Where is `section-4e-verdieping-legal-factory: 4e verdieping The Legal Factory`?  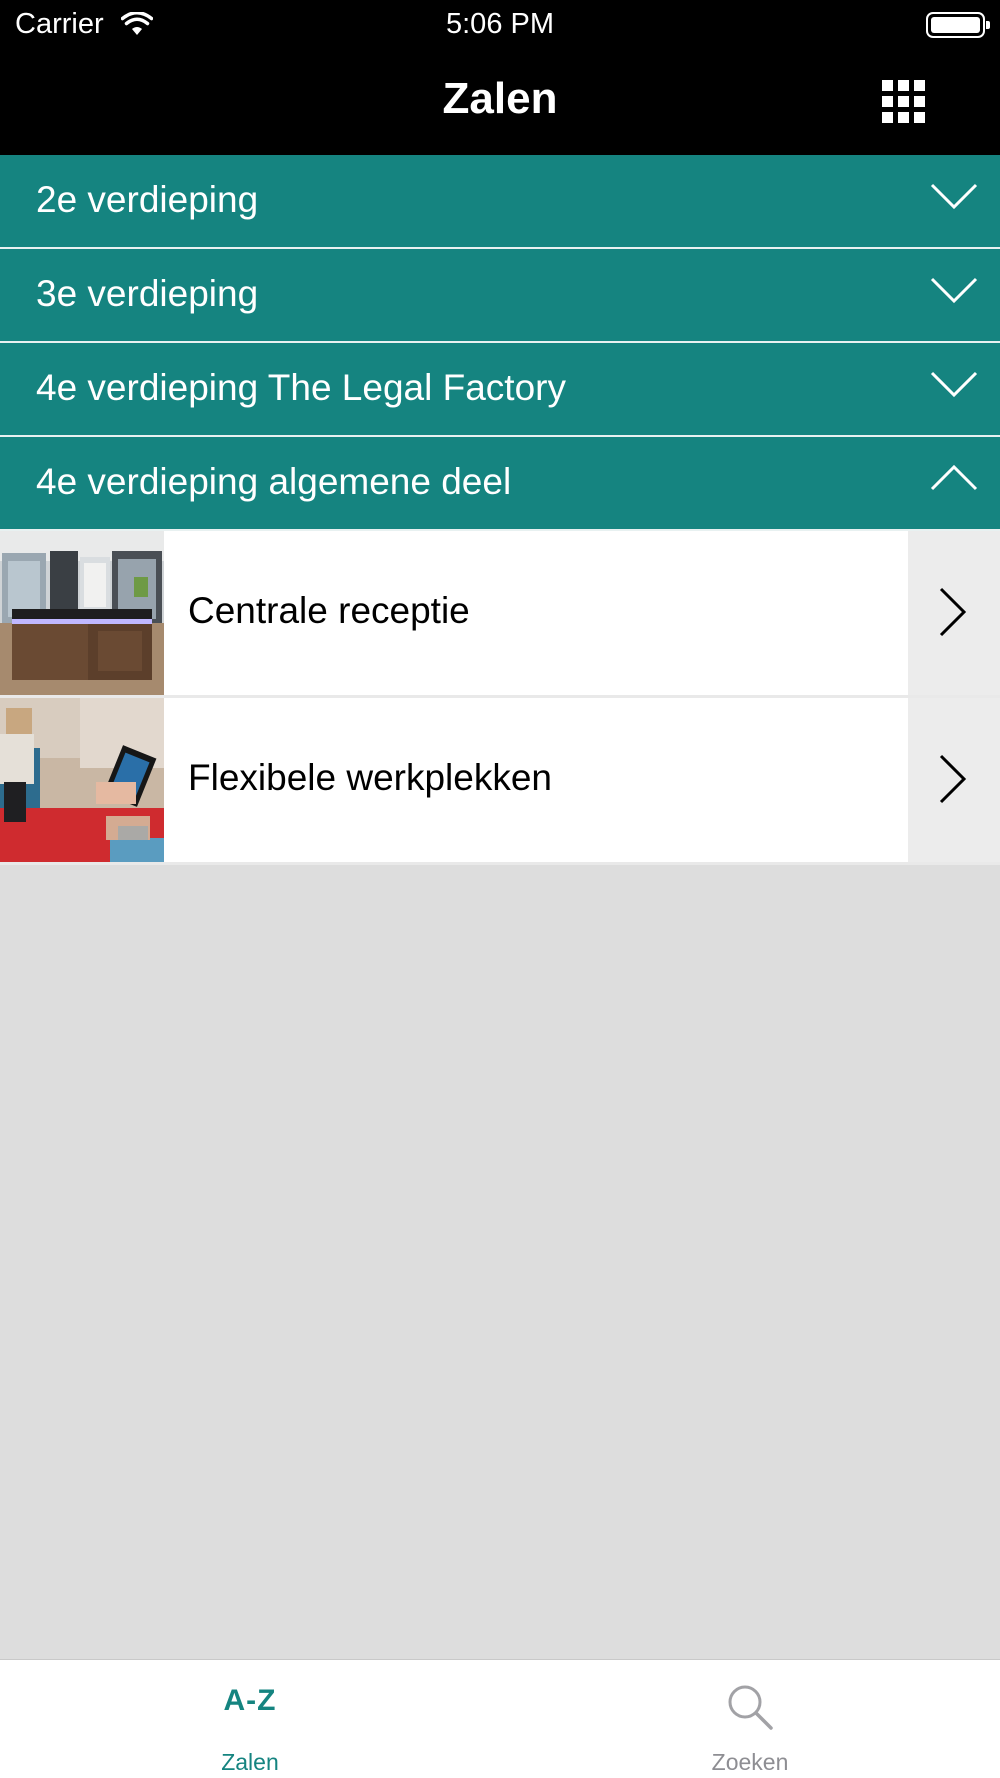 section-4e-verdieping-legal-factory: 4e verdieping The Legal Factory is located at coordinates (500, 389).